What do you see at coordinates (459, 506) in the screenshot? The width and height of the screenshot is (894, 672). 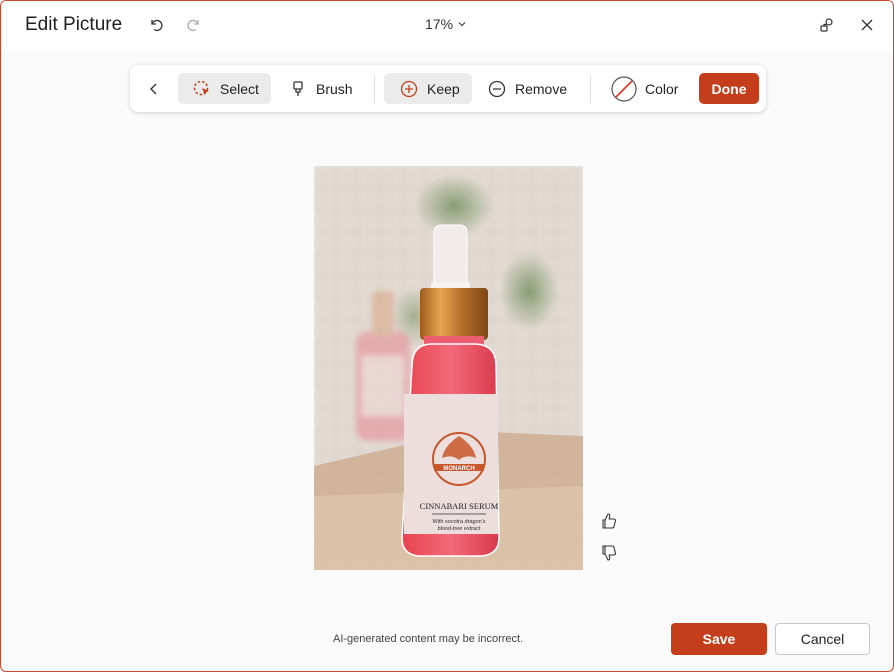 I see `product-name: CINNABARI SERUM` at bounding box center [459, 506].